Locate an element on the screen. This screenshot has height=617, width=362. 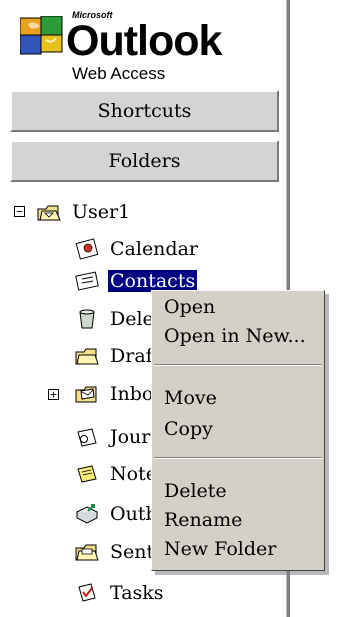
expand-toggle-icon: + is located at coordinates (53, 394).